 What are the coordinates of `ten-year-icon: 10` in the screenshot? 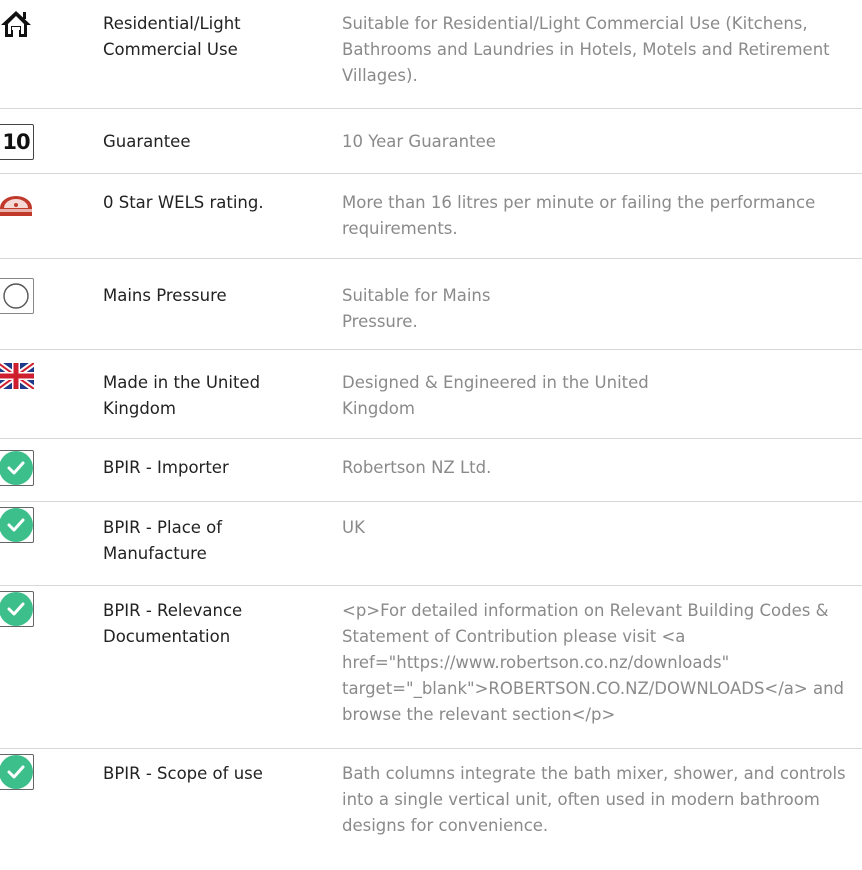 It's located at (17, 142).